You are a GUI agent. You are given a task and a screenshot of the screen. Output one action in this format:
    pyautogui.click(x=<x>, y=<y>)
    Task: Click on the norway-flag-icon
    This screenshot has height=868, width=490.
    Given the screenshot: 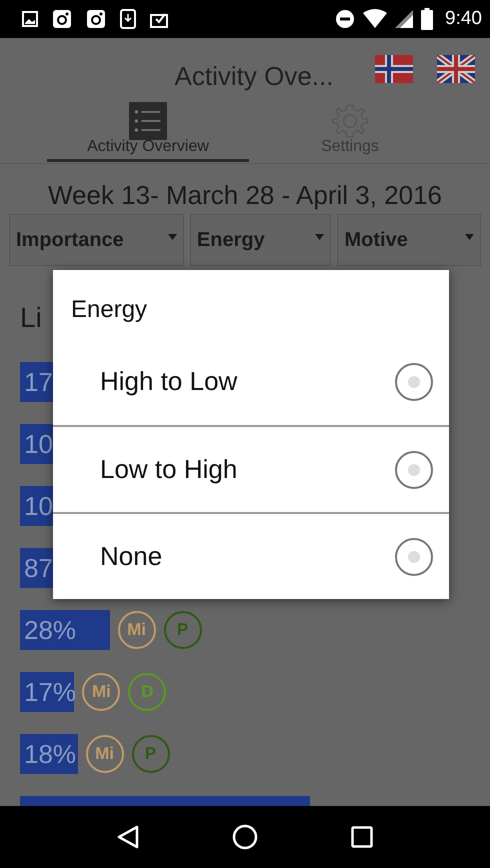 What is the action you would take?
    pyautogui.click(x=394, y=69)
    